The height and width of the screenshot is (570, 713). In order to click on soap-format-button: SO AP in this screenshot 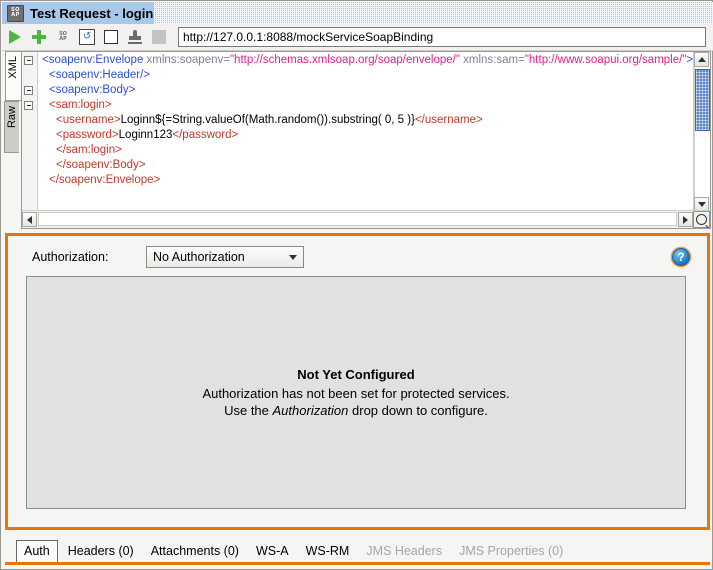, I will do `click(63, 37)`.